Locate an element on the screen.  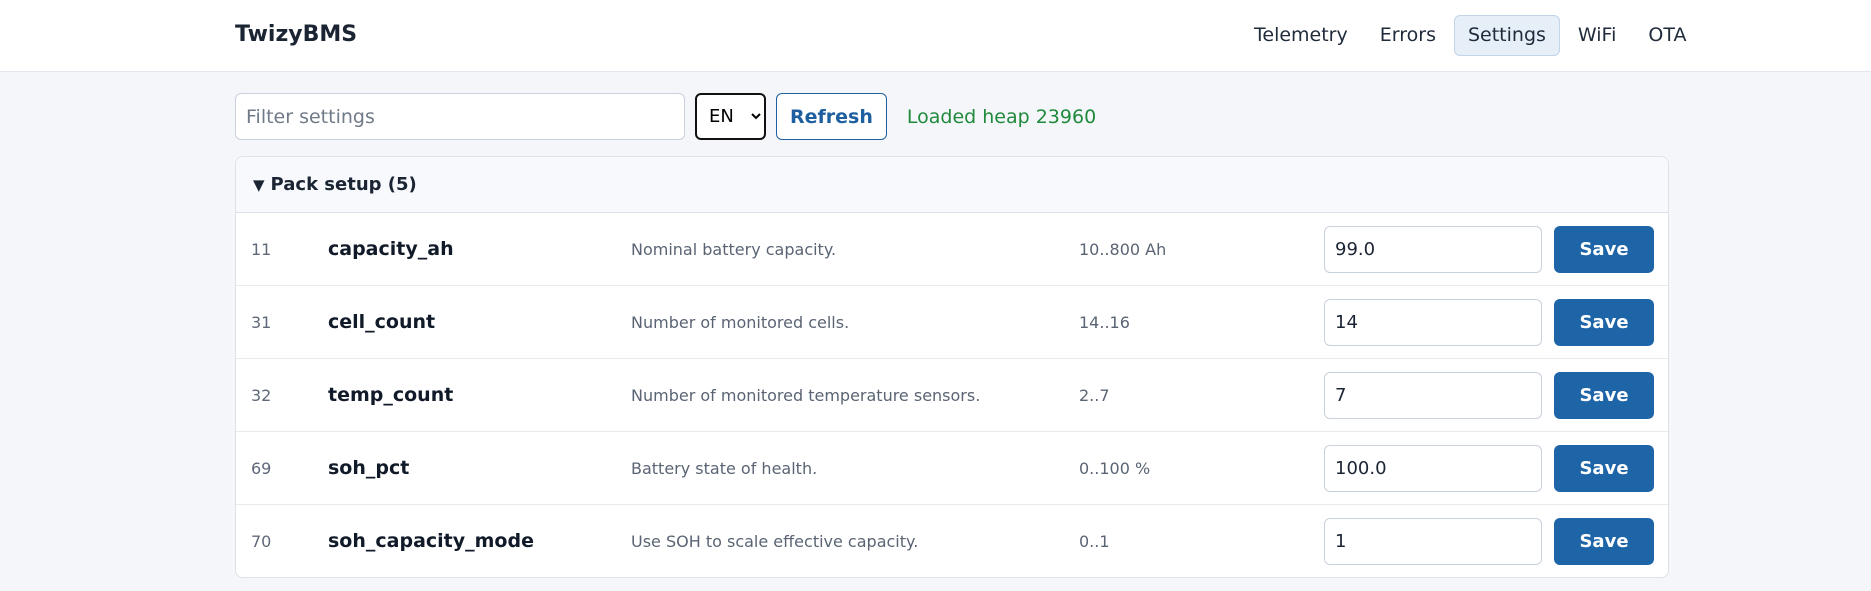
nav-wifi: WiFi is located at coordinates (1597, 35).